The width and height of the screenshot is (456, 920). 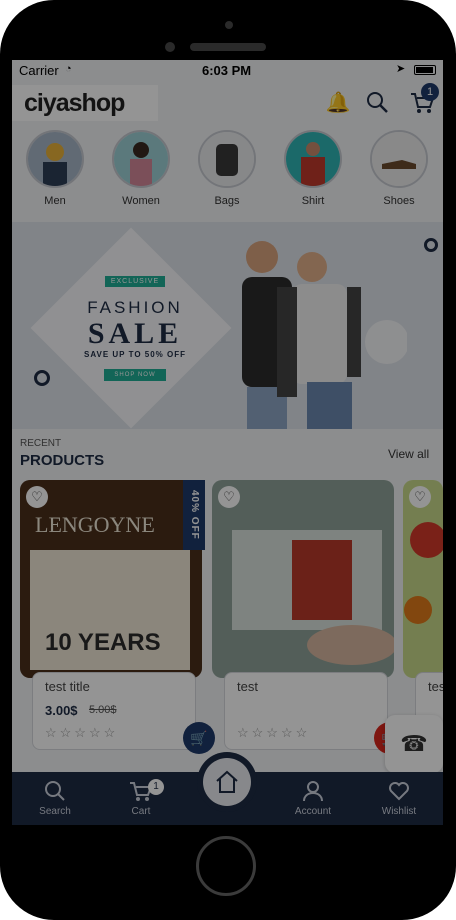 What do you see at coordinates (39, 70) in the screenshot?
I see `carrier-label: Carrier` at bounding box center [39, 70].